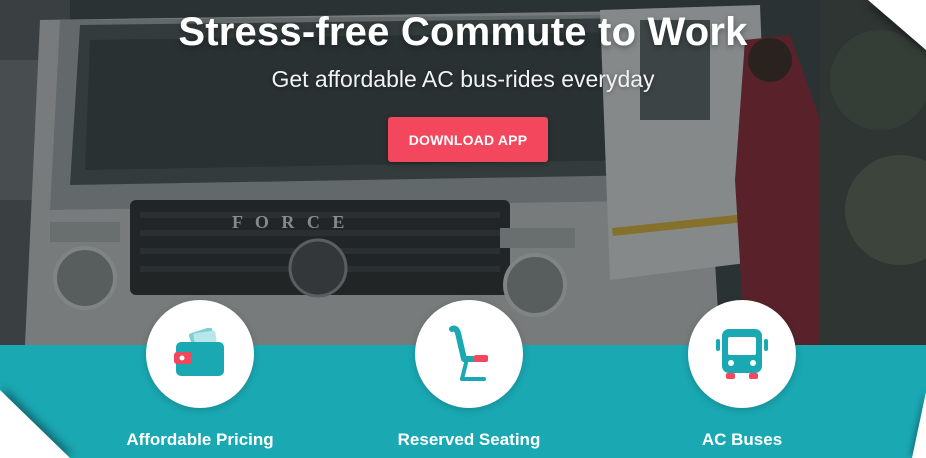 This screenshot has height=458, width=926. What do you see at coordinates (463, 32) in the screenshot?
I see `hero-title: Stress-free Commute to Work` at bounding box center [463, 32].